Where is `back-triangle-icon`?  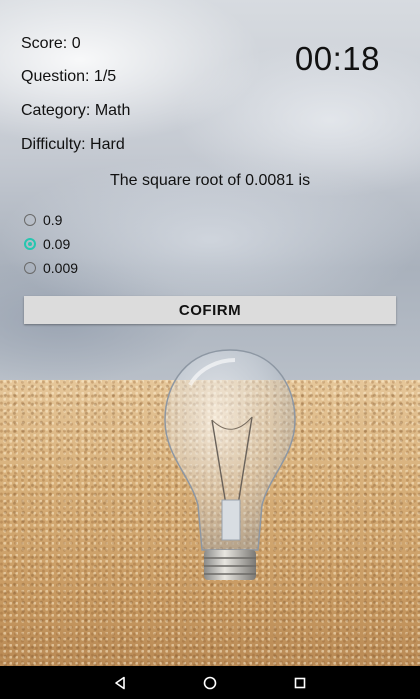
back-triangle-icon is located at coordinates (120, 682).